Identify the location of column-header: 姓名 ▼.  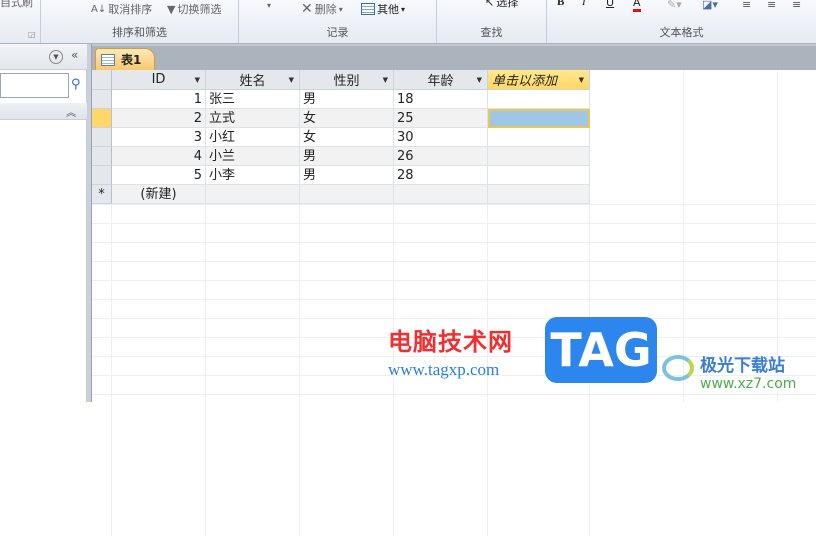
(253, 80).